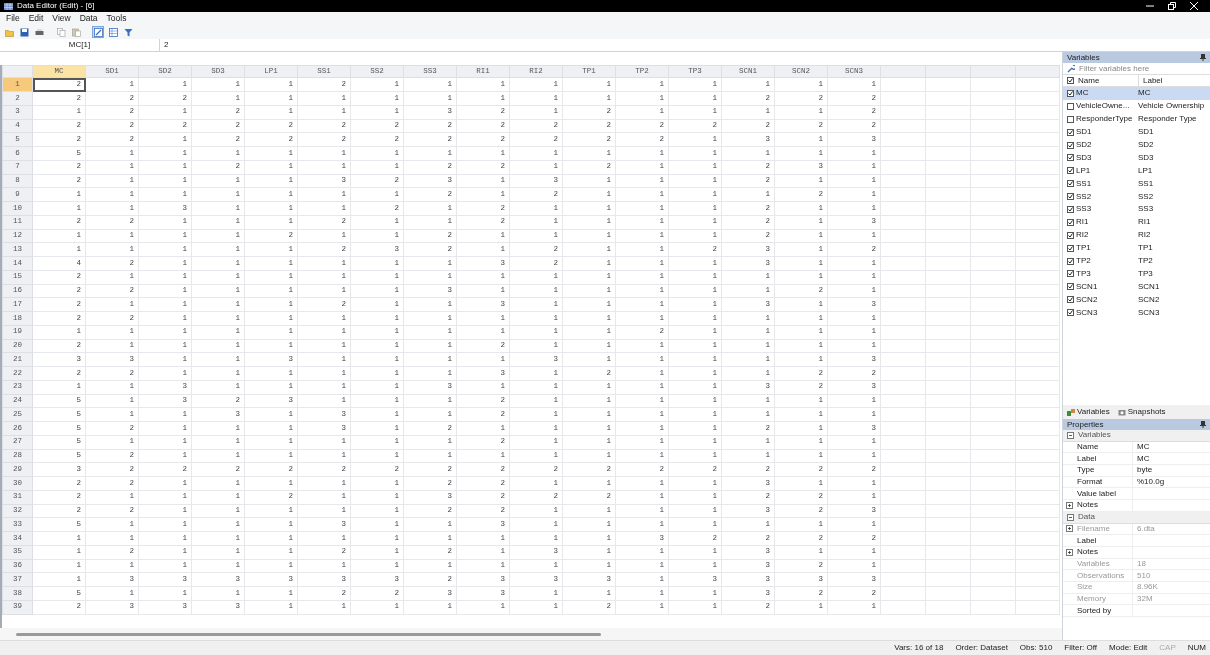  Describe the element at coordinates (1106, 183) in the screenshot. I see `variable-name: SS1` at that location.